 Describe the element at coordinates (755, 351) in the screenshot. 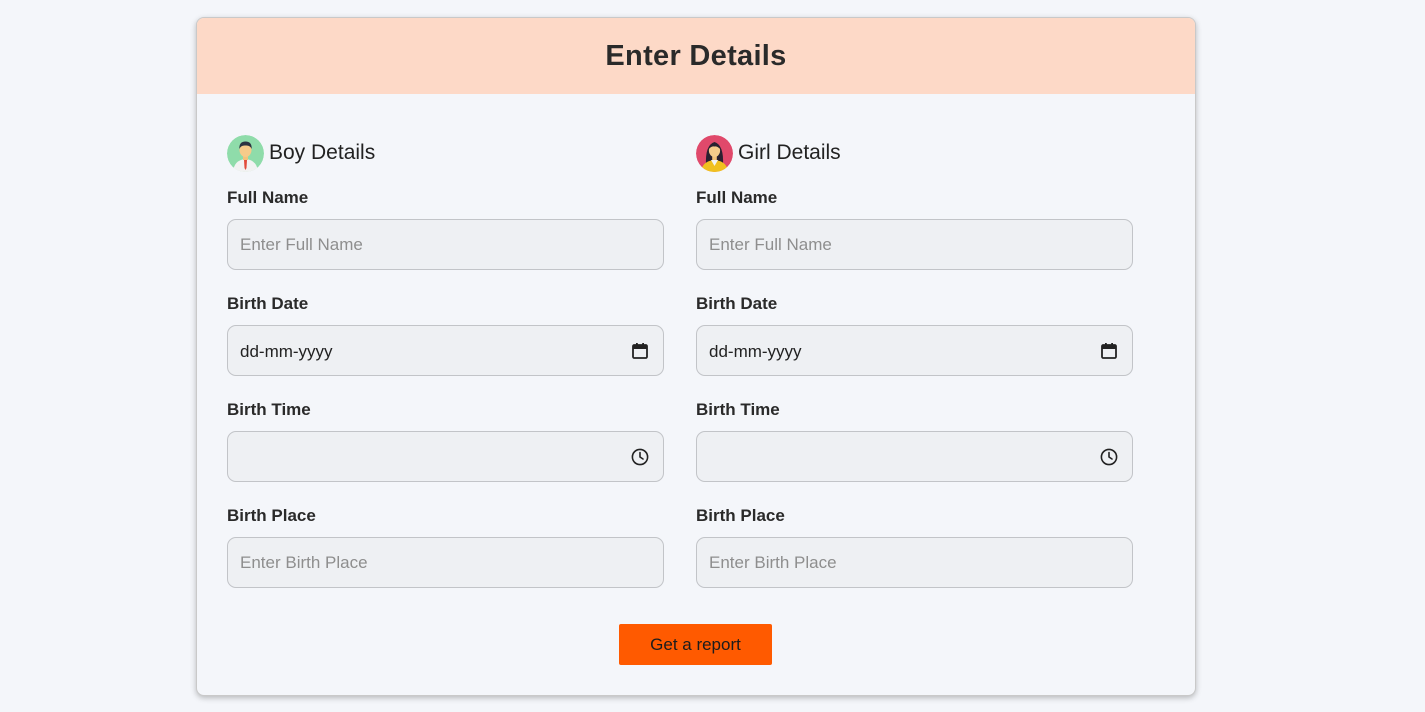

I see `girl-birth-date-value: dd-mm-yyyy` at that location.